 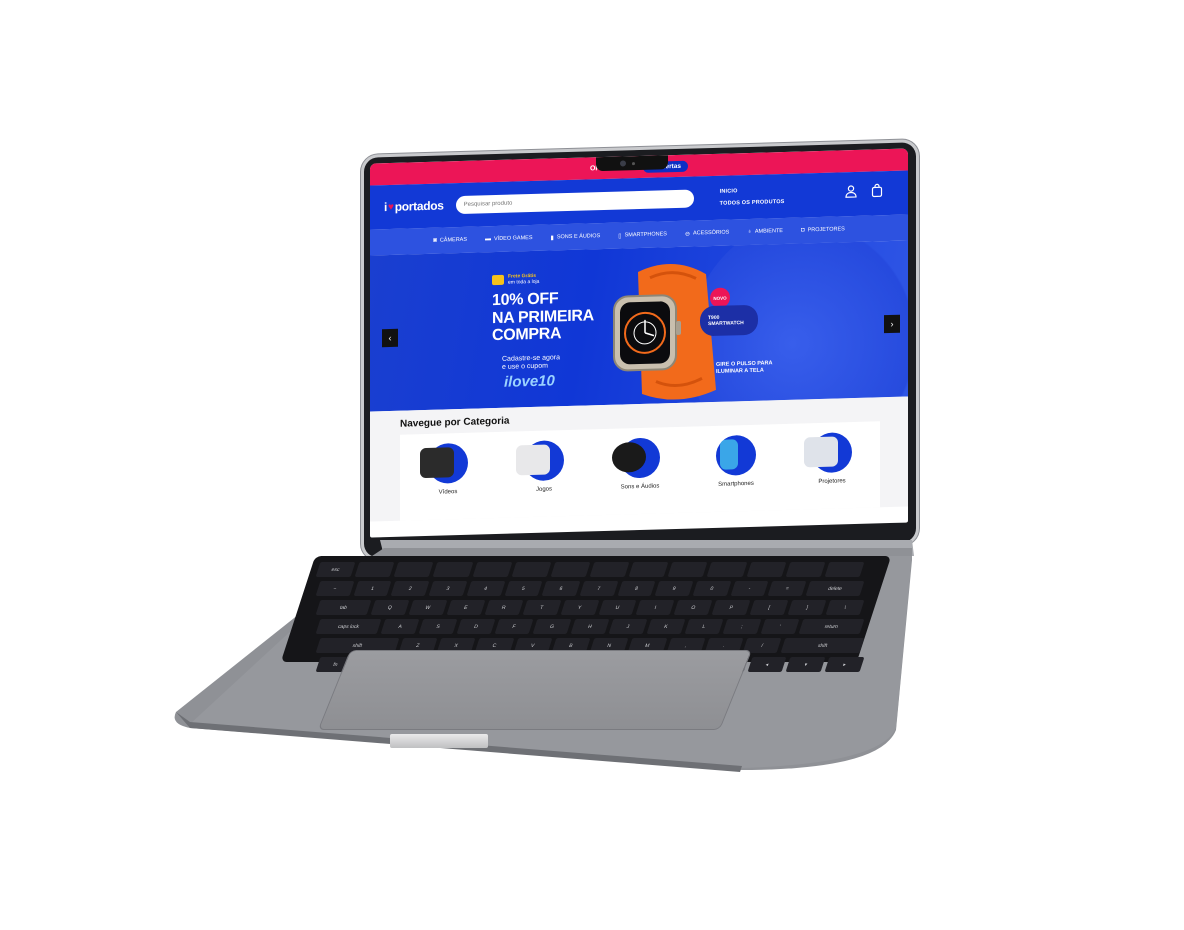 What do you see at coordinates (807, 607) in the screenshot?
I see `key: ]` at bounding box center [807, 607].